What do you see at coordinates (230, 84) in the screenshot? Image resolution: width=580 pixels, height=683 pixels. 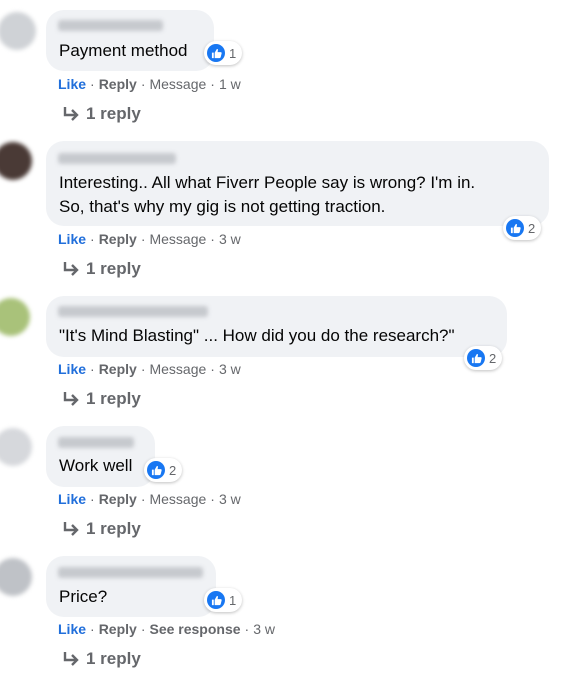 I see `timestamp: 1 w` at bounding box center [230, 84].